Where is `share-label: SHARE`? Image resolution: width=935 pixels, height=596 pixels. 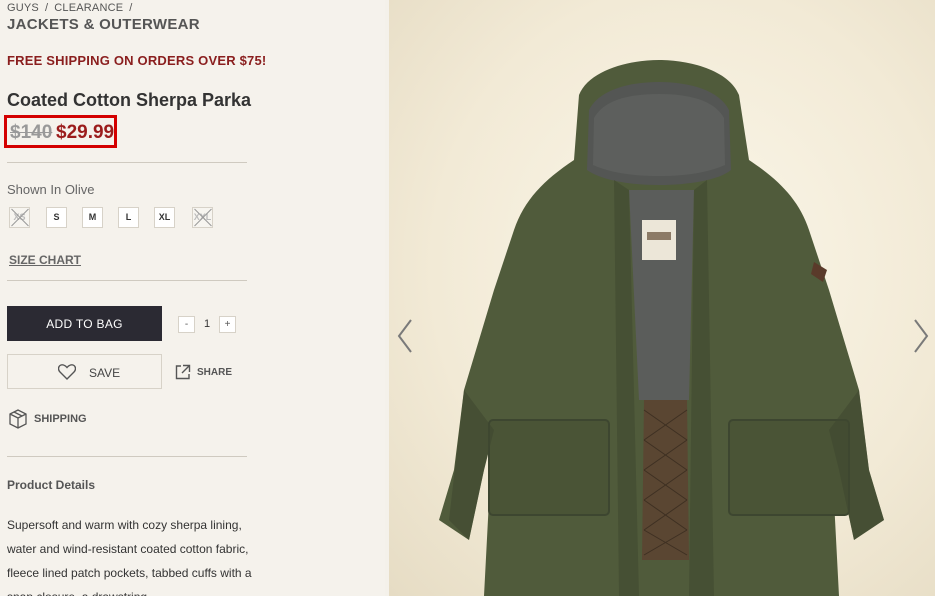 share-label: SHARE is located at coordinates (215, 372).